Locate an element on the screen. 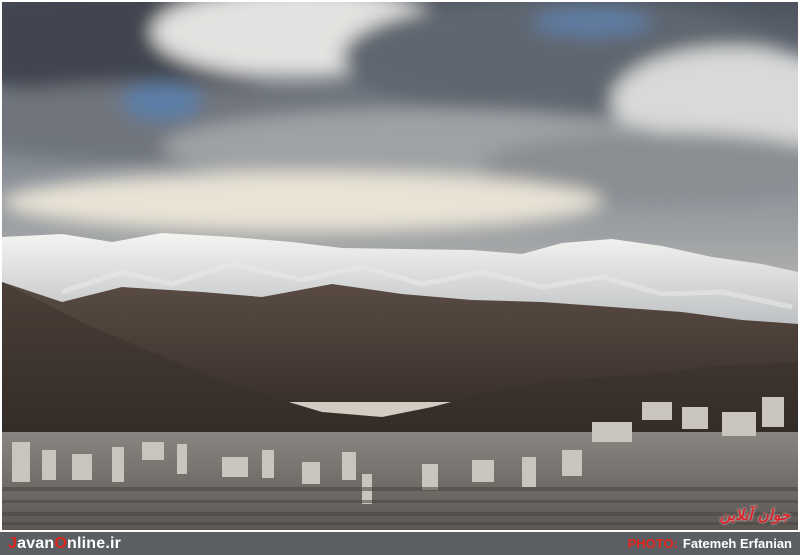  brand-text-nline: nline.ir is located at coordinates (94, 543).